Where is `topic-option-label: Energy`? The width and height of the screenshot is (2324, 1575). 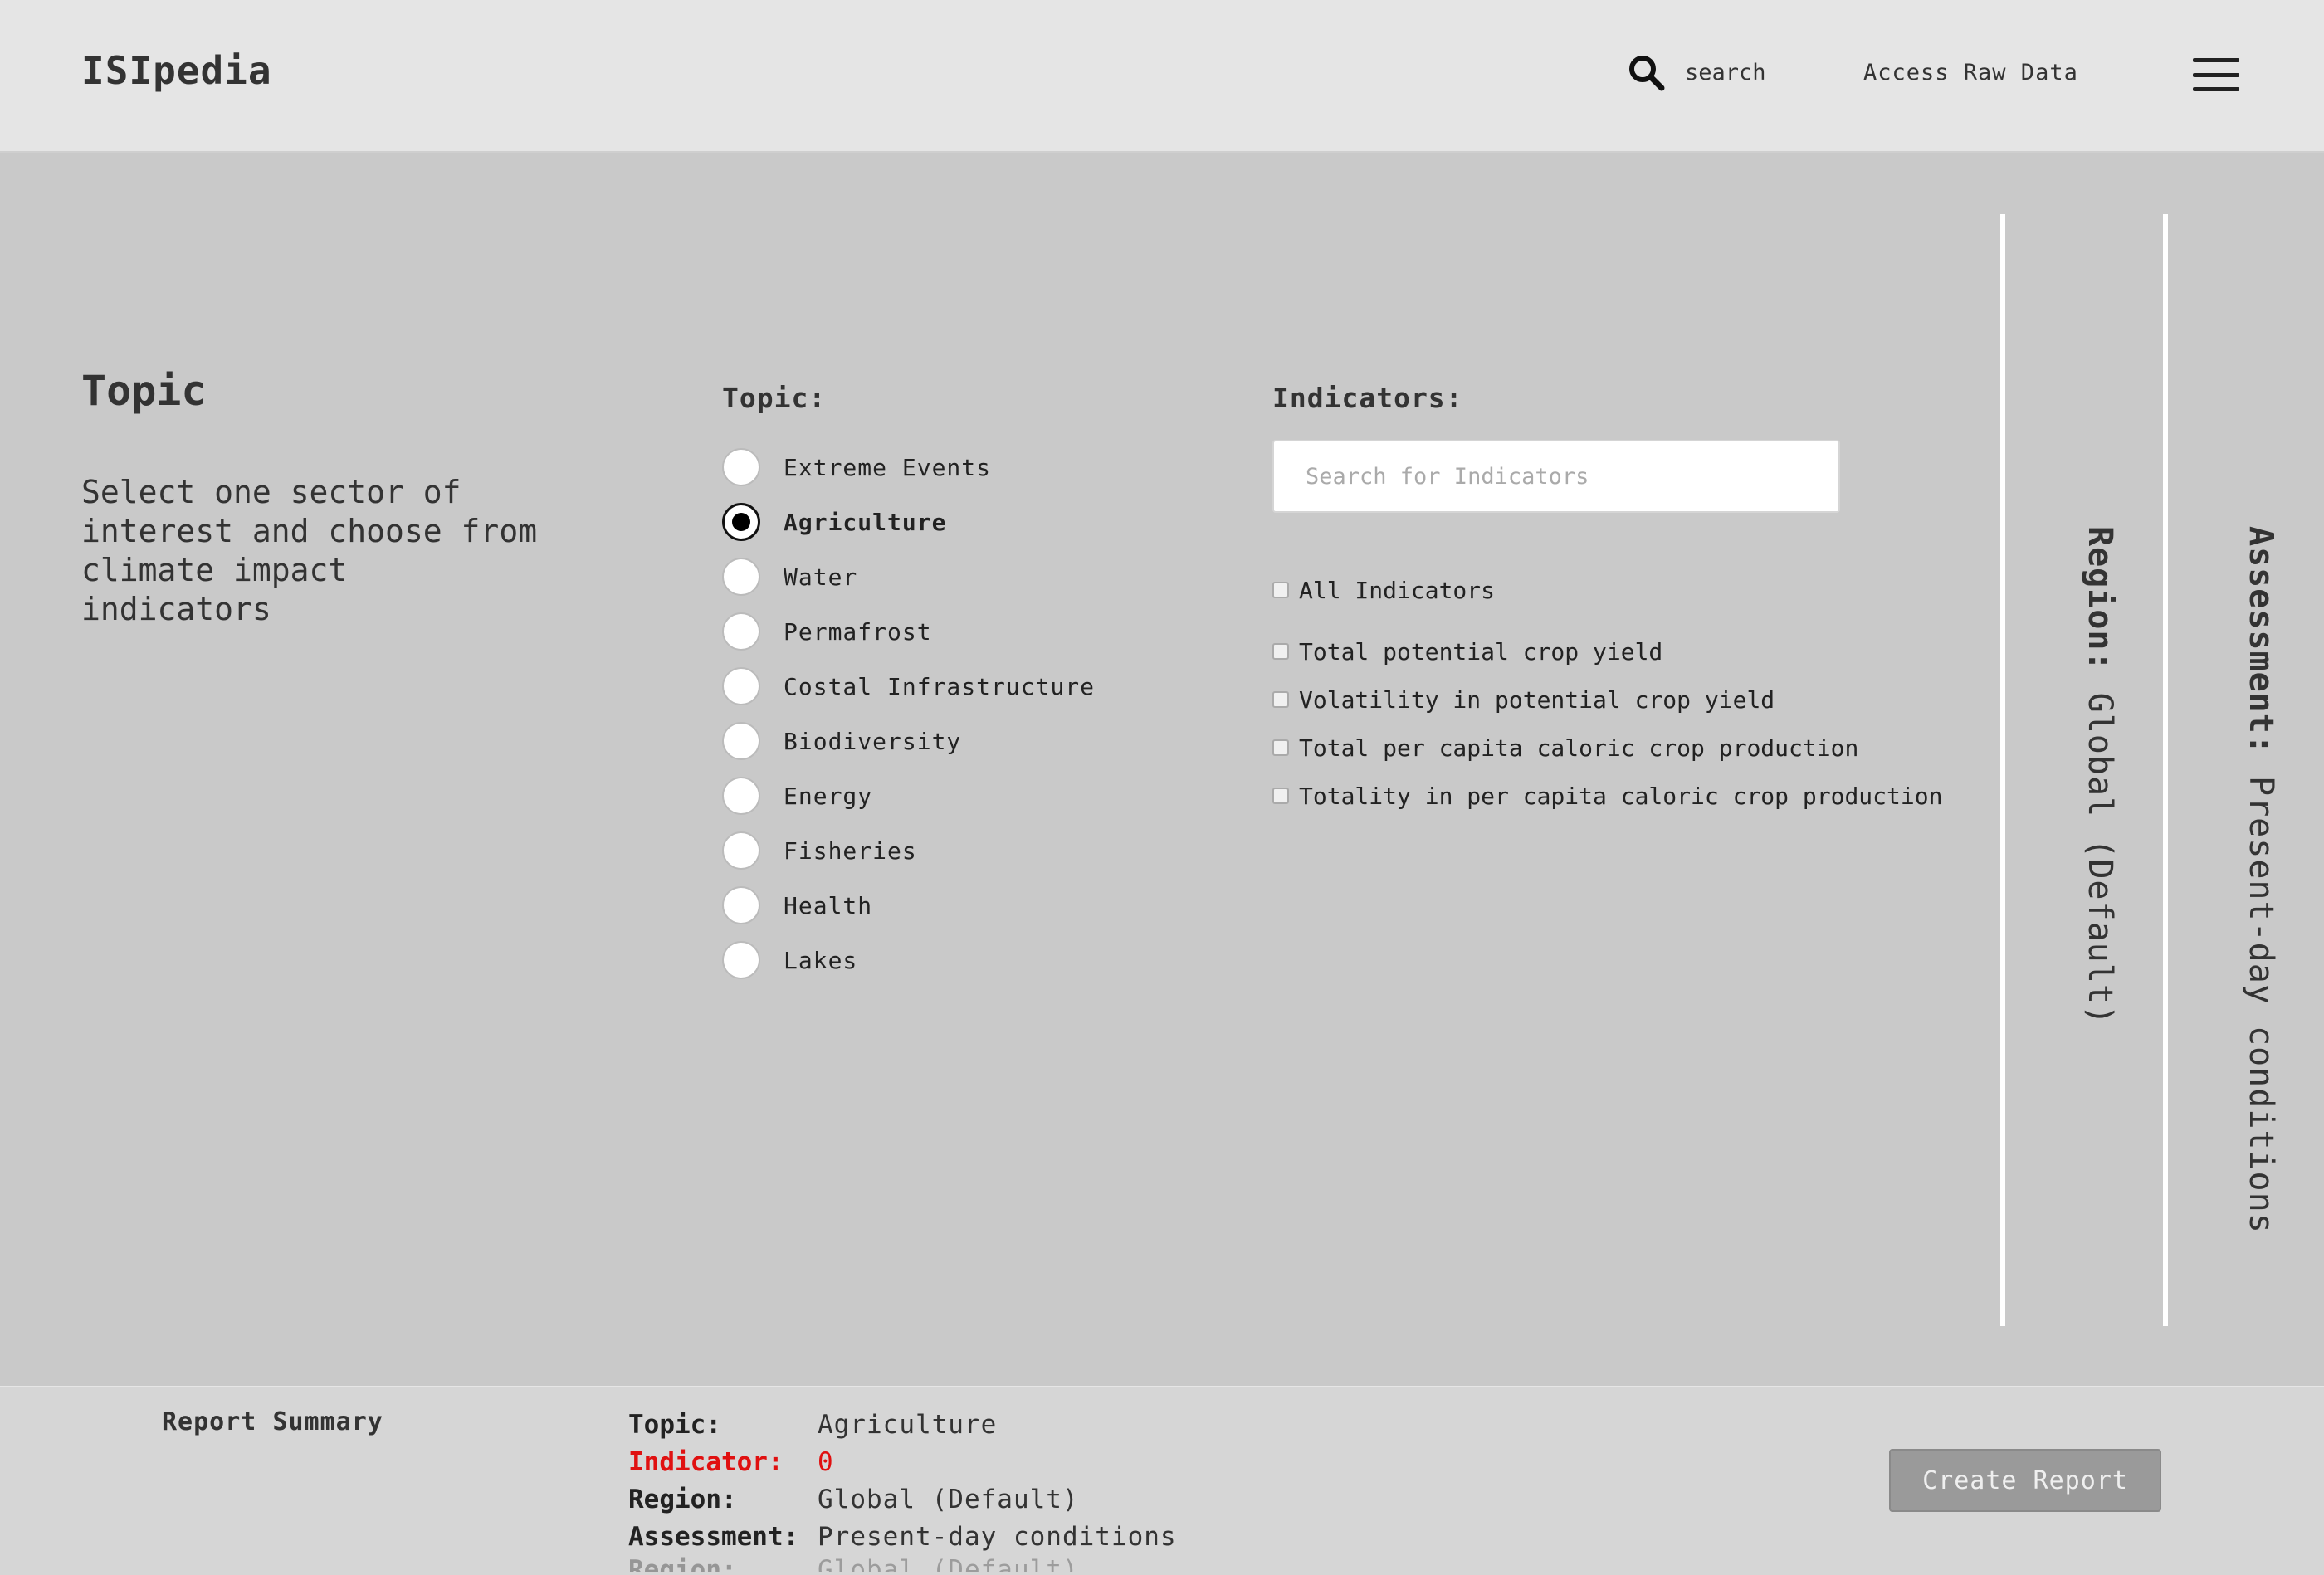
topic-option-label: Energy is located at coordinates (828, 796).